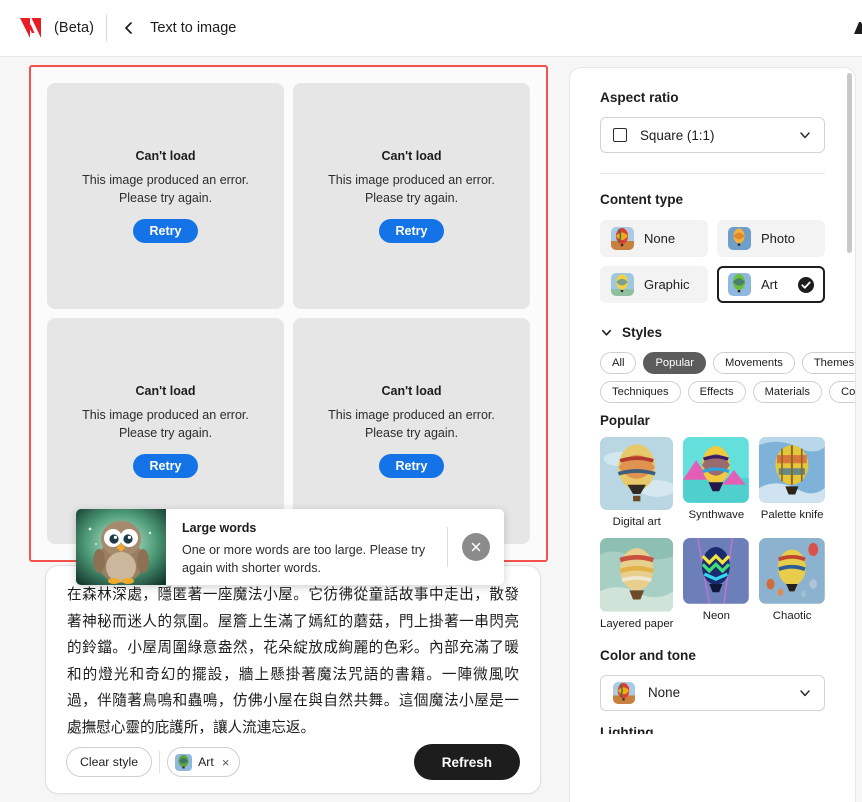  I want to click on refresh-button: Refresh, so click(466, 762).